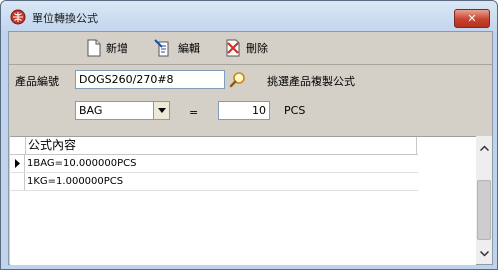 This screenshot has width=498, height=270. Describe the element at coordinates (257, 48) in the screenshot. I see `delete-button-label: 刪除` at that location.